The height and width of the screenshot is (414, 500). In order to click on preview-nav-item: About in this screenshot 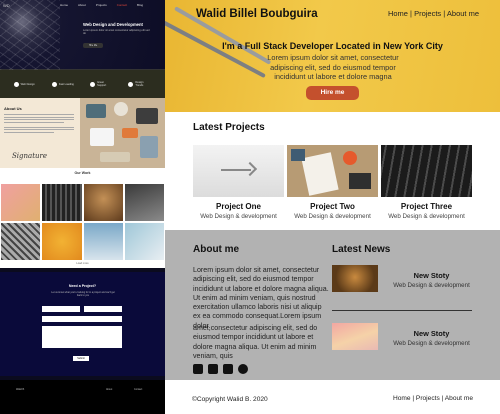, I will do `click(82, 5)`.